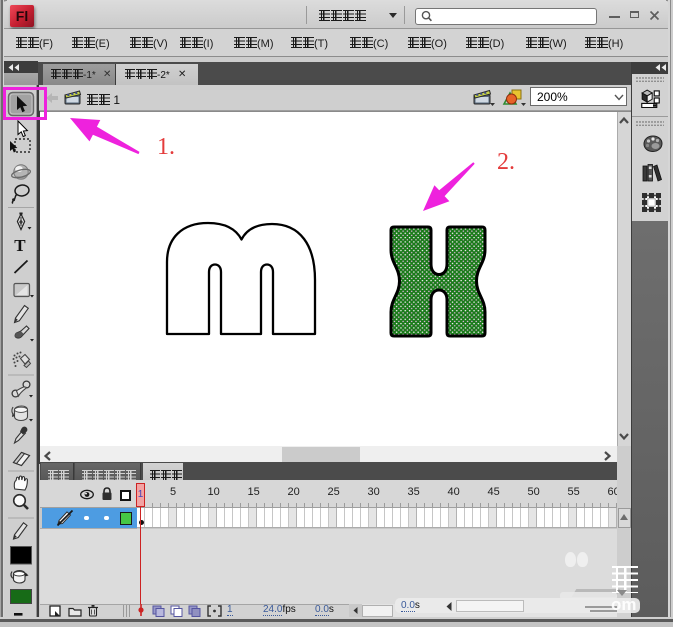 The height and width of the screenshot is (627, 673). What do you see at coordinates (166, 147) in the screenshot?
I see `svg-text: 1.` at bounding box center [166, 147].